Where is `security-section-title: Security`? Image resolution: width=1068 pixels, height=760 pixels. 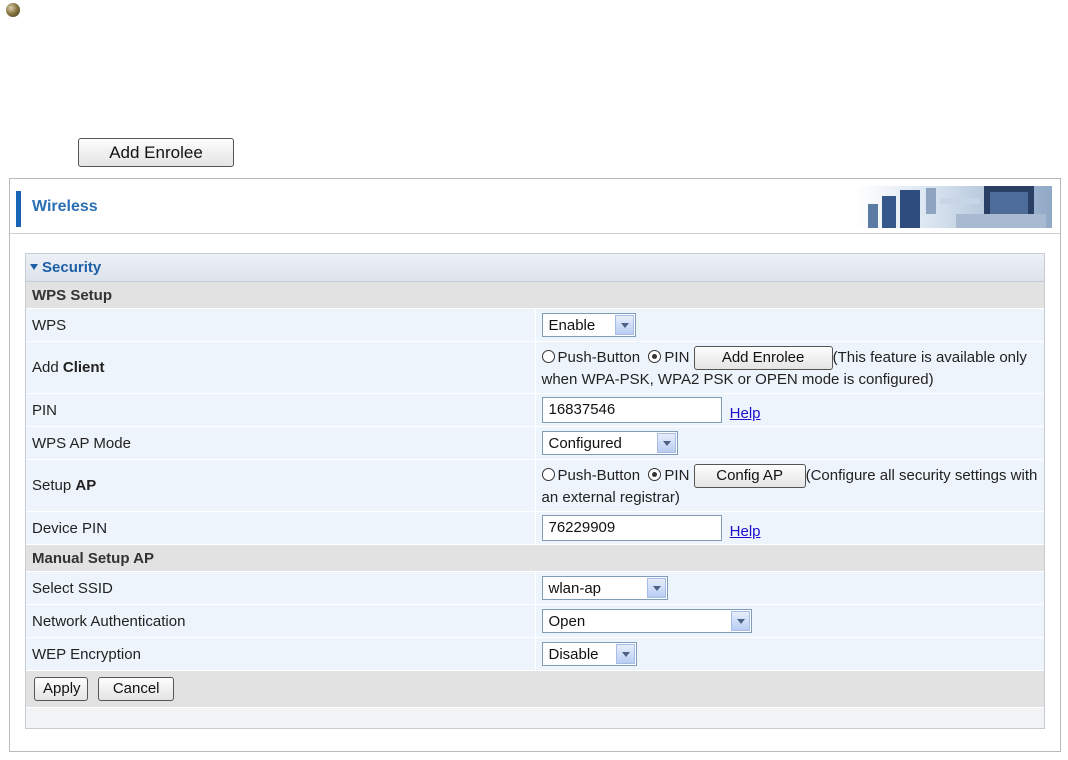 security-section-title: Security is located at coordinates (535, 268).